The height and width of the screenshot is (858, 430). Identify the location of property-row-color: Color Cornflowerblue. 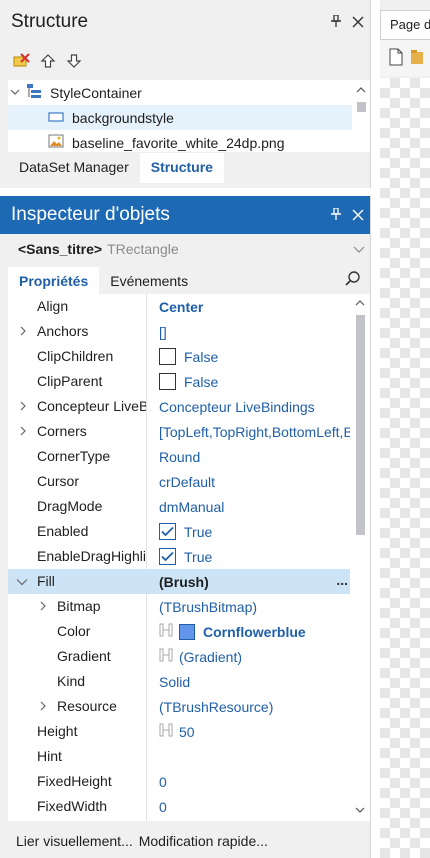
(189, 631).